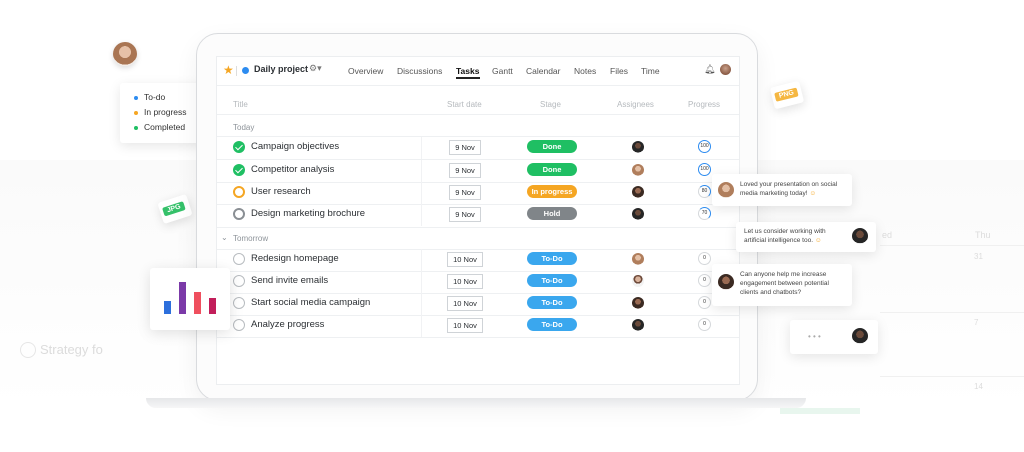  Describe the element at coordinates (240, 104) in the screenshot. I see `column-title: Title` at that location.